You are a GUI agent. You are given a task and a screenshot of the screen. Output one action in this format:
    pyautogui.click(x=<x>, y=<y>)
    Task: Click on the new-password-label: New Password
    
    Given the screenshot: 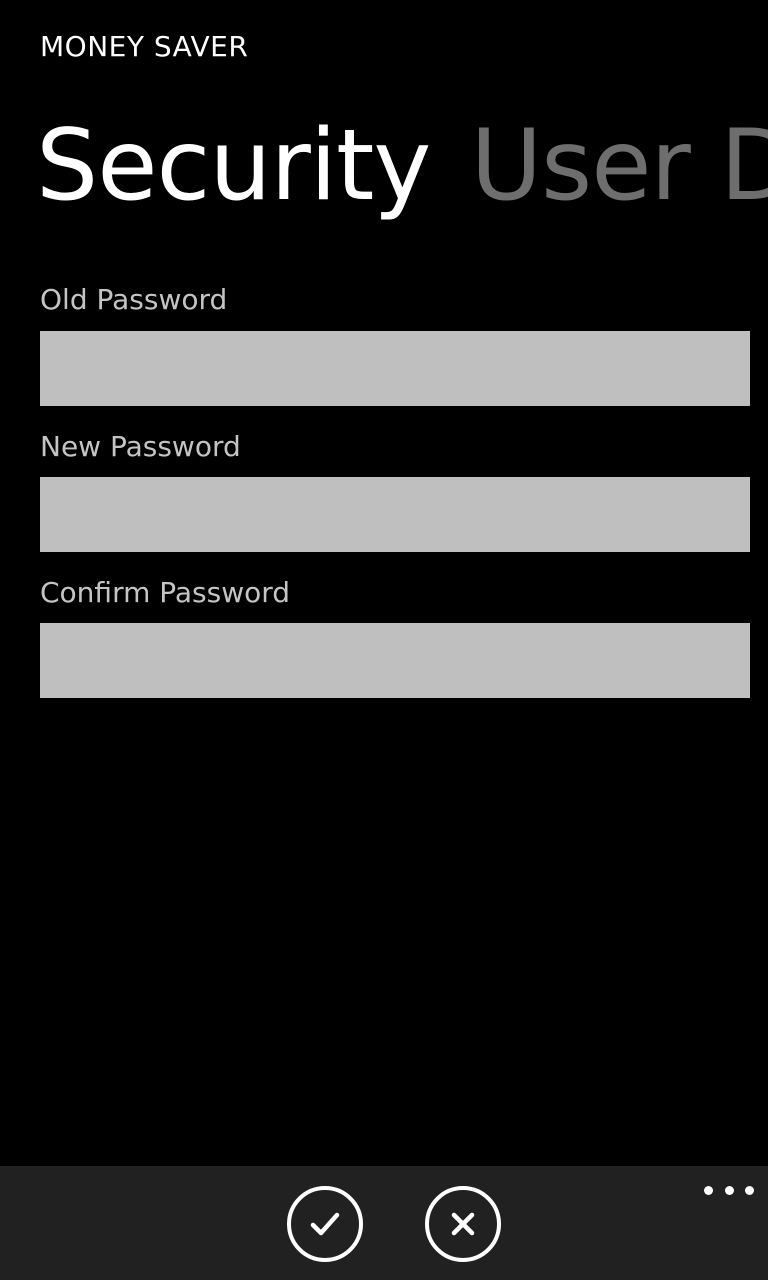 What is the action you would take?
    pyautogui.click(x=140, y=446)
    